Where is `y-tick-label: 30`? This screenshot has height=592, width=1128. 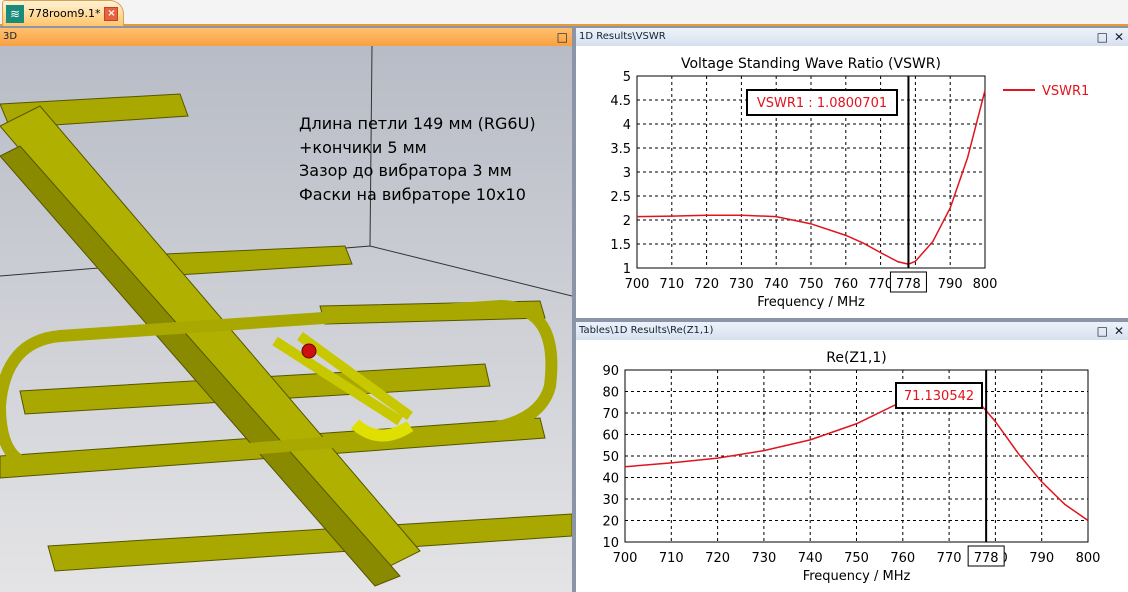 y-tick-label: 30 is located at coordinates (610, 500).